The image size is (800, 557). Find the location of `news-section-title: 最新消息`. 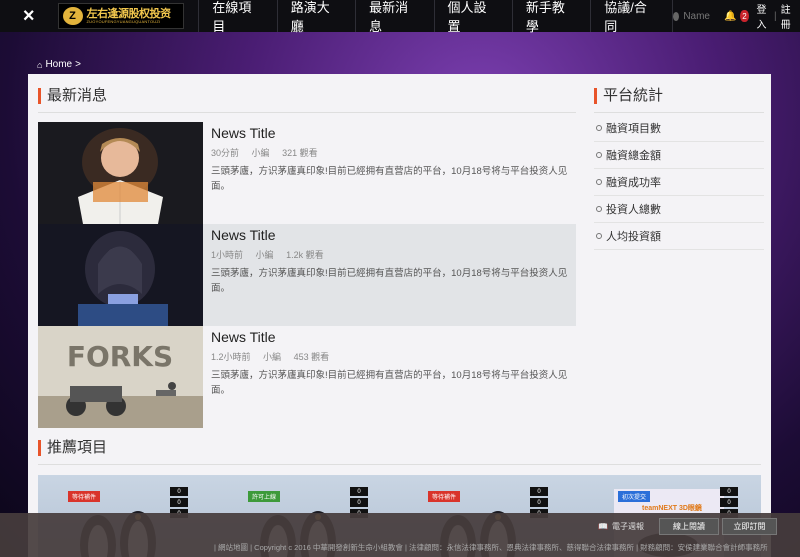

news-section-title: 最新消息 is located at coordinates (72, 96).